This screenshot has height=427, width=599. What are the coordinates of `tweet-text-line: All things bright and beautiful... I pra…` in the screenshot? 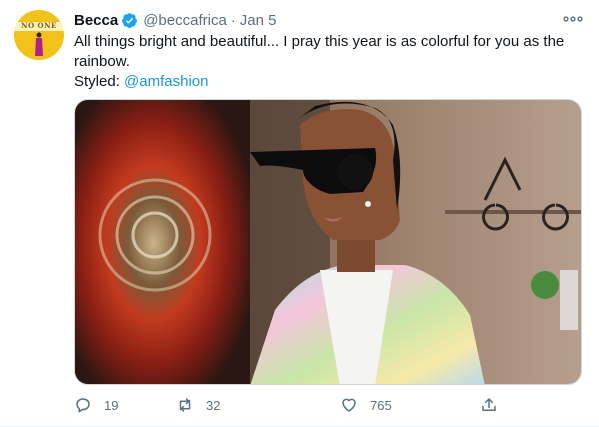 It's located at (319, 41).